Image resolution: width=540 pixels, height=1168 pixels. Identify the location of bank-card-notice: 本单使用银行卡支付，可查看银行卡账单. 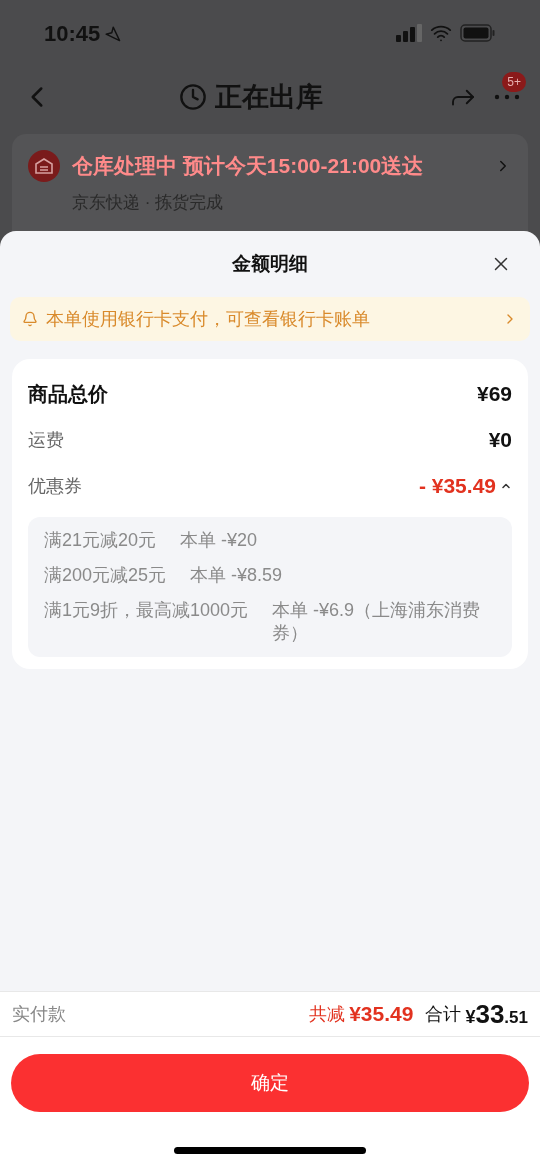
(270, 319).